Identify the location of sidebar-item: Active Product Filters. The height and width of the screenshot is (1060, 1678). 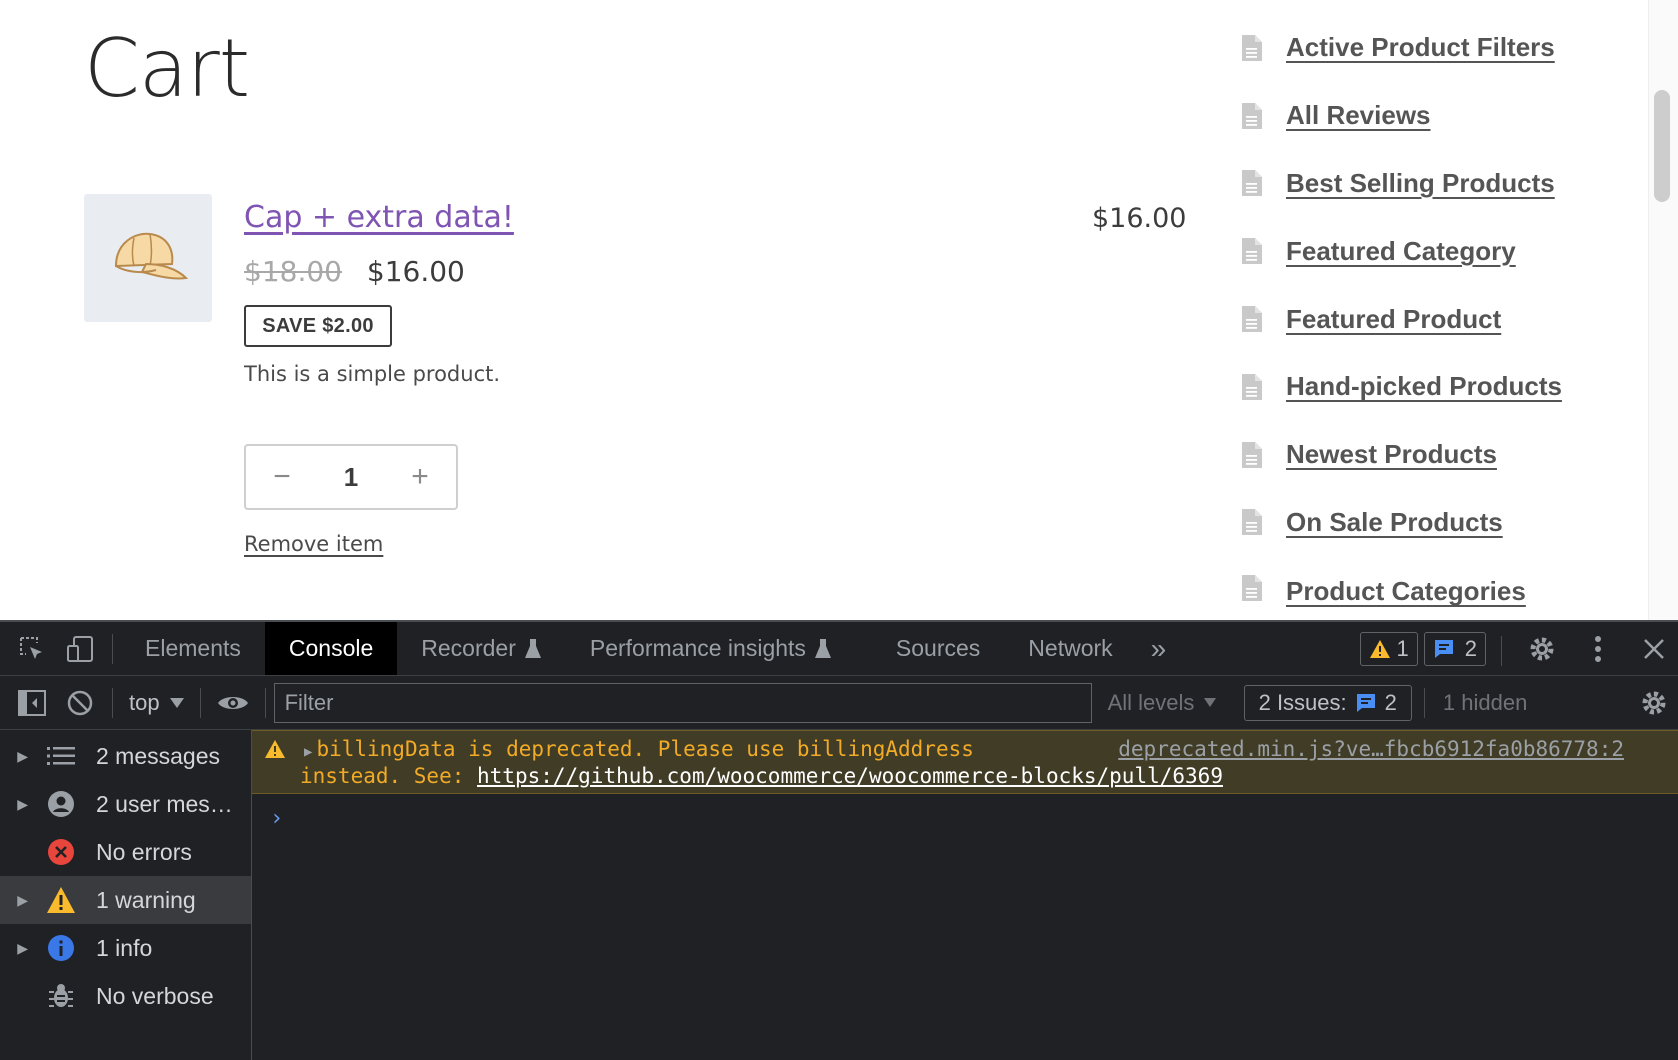
(1430, 48).